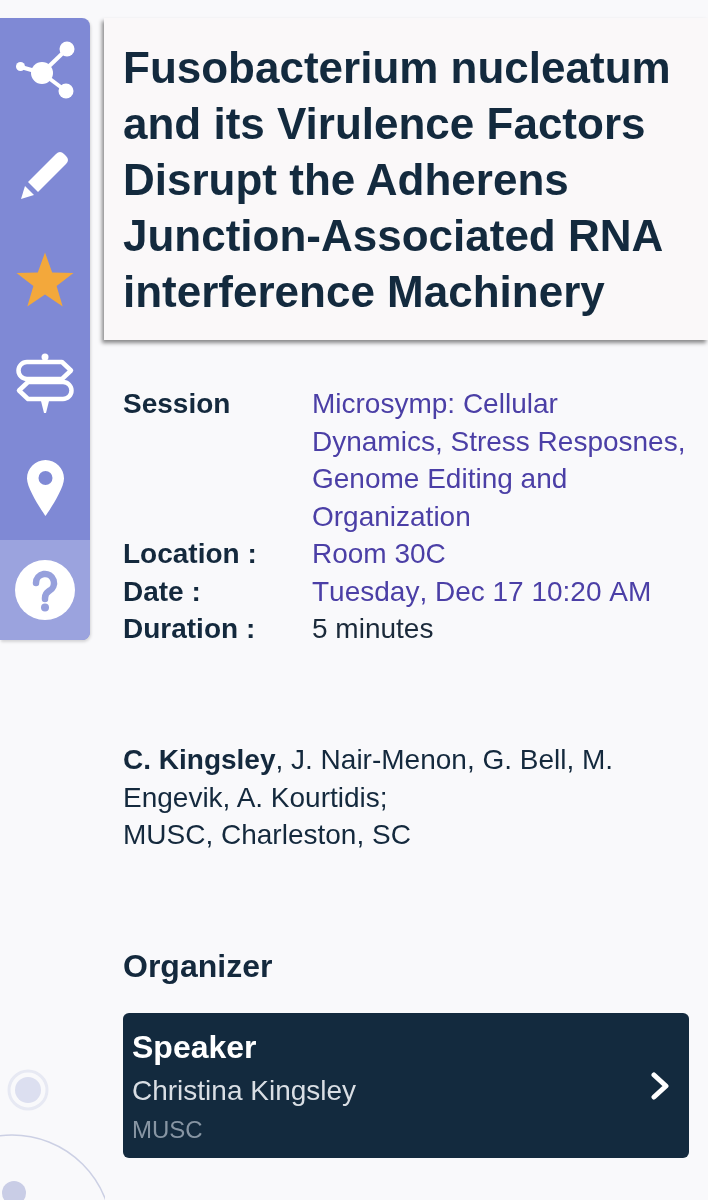 Image resolution: width=708 pixels, height=1200 pixels. I want to click on author-list: C. Kingsley, J. Nair-Menon, G. Bell, M. Engevik, A. Kourtidis;, so click(406, 779).